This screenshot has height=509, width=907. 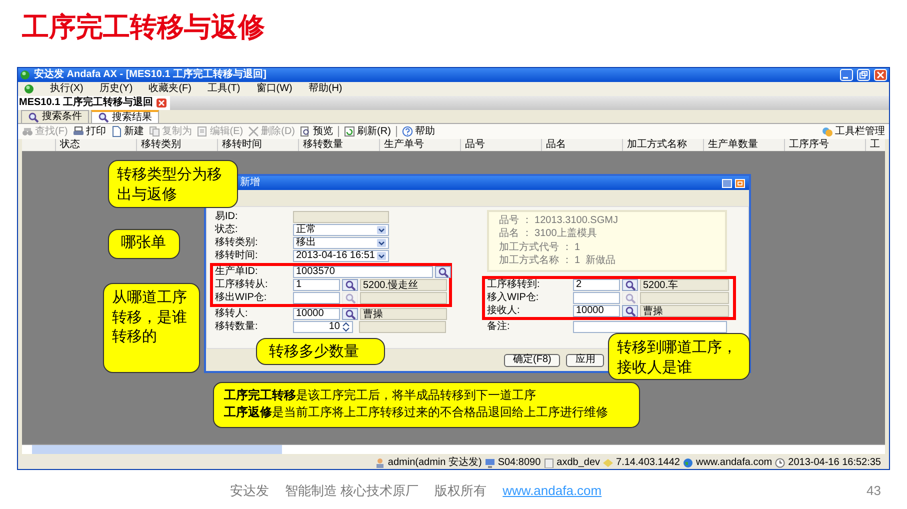 I want to click on toolbar-button: 打印, so click(x=89, y=131).